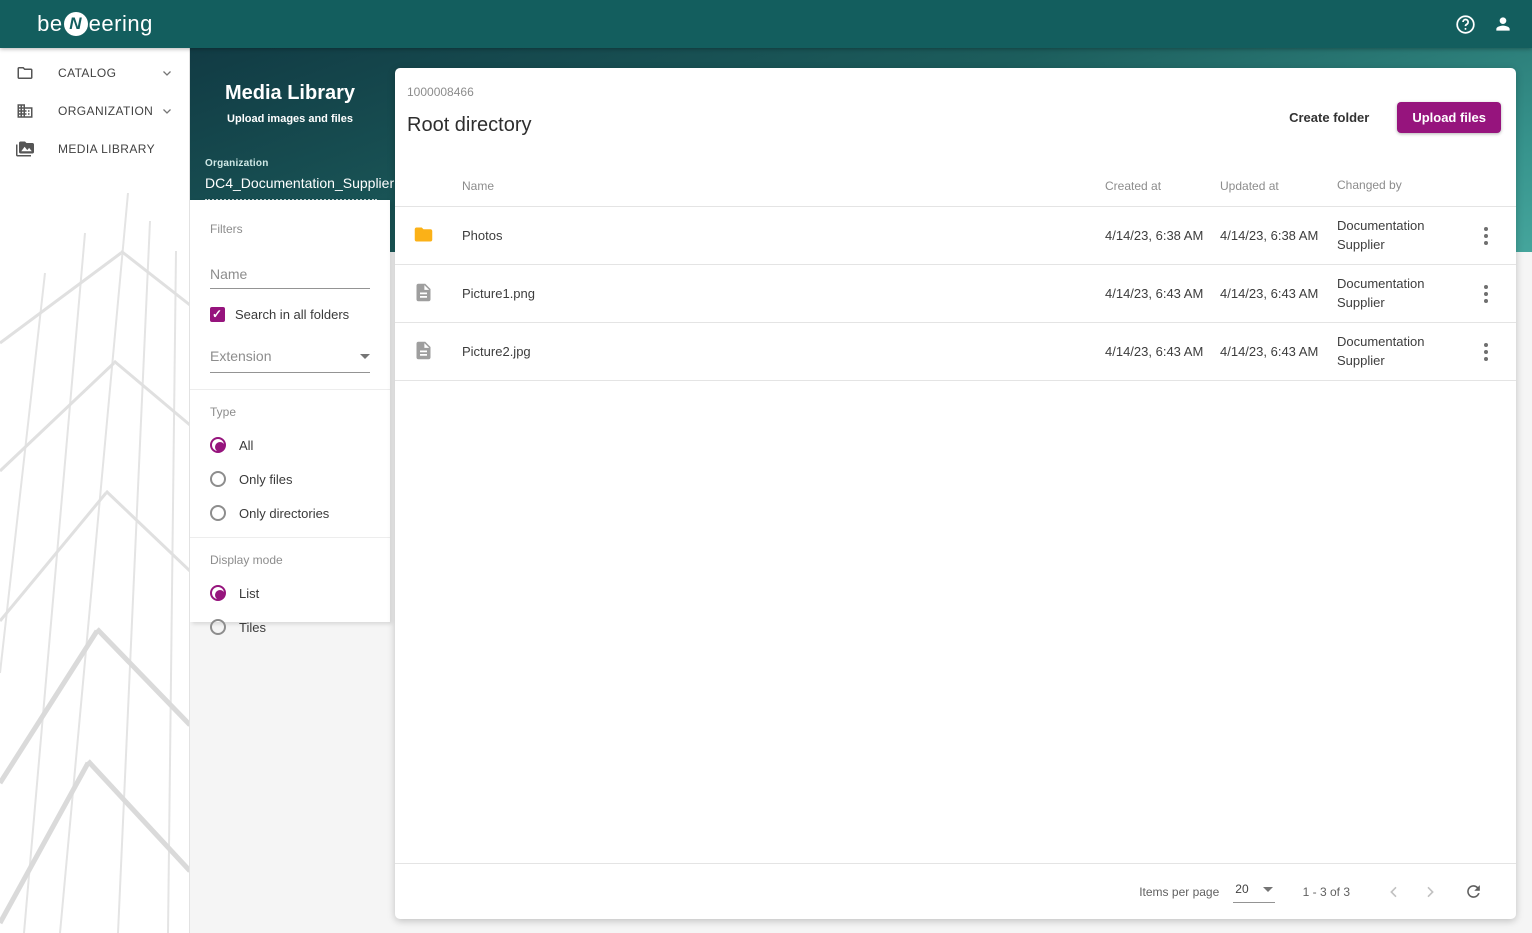 This screenshot has width=1532, height=933. I want to click on items-per-page-select: 20, so click(1254, 891).